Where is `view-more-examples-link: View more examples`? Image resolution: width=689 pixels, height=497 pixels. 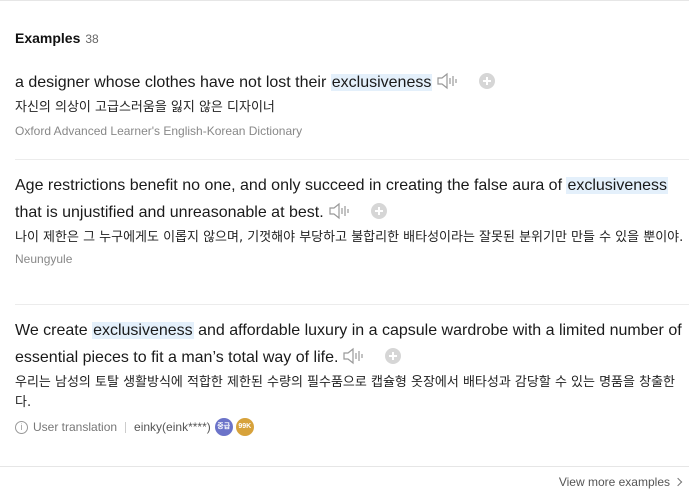 view-more-examples-link: View more examples is located at coordinates (620, 482).